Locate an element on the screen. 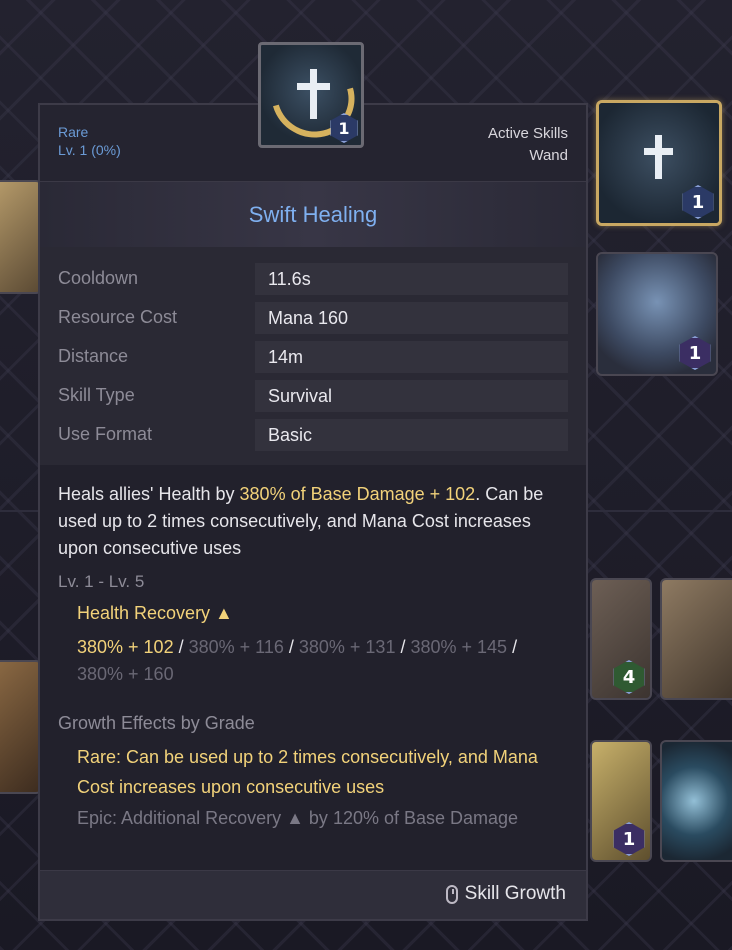 The height and width of the screenshot is (950, 732). weapon-label: Wand is located at coordinates (548, 155).